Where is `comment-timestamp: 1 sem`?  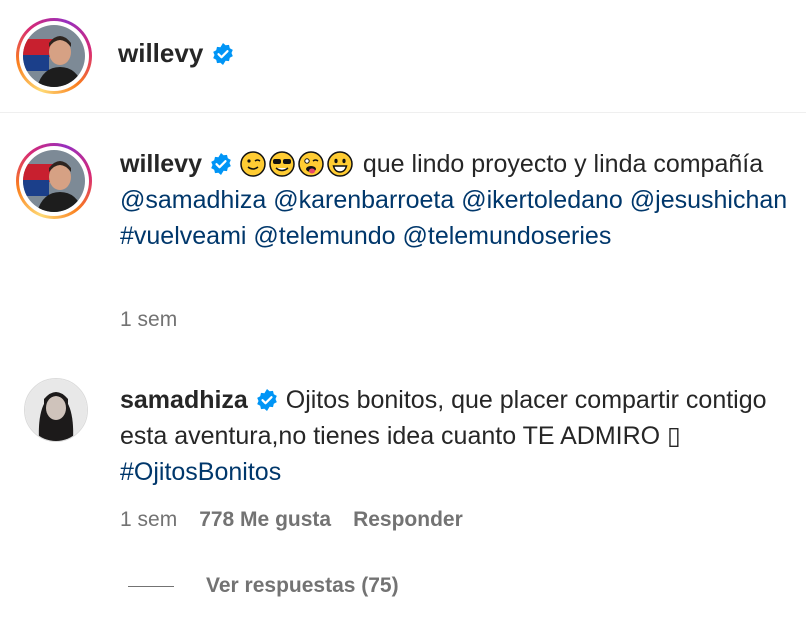 comment-timestamp: 1 sem is located at coordinates (148, 520).